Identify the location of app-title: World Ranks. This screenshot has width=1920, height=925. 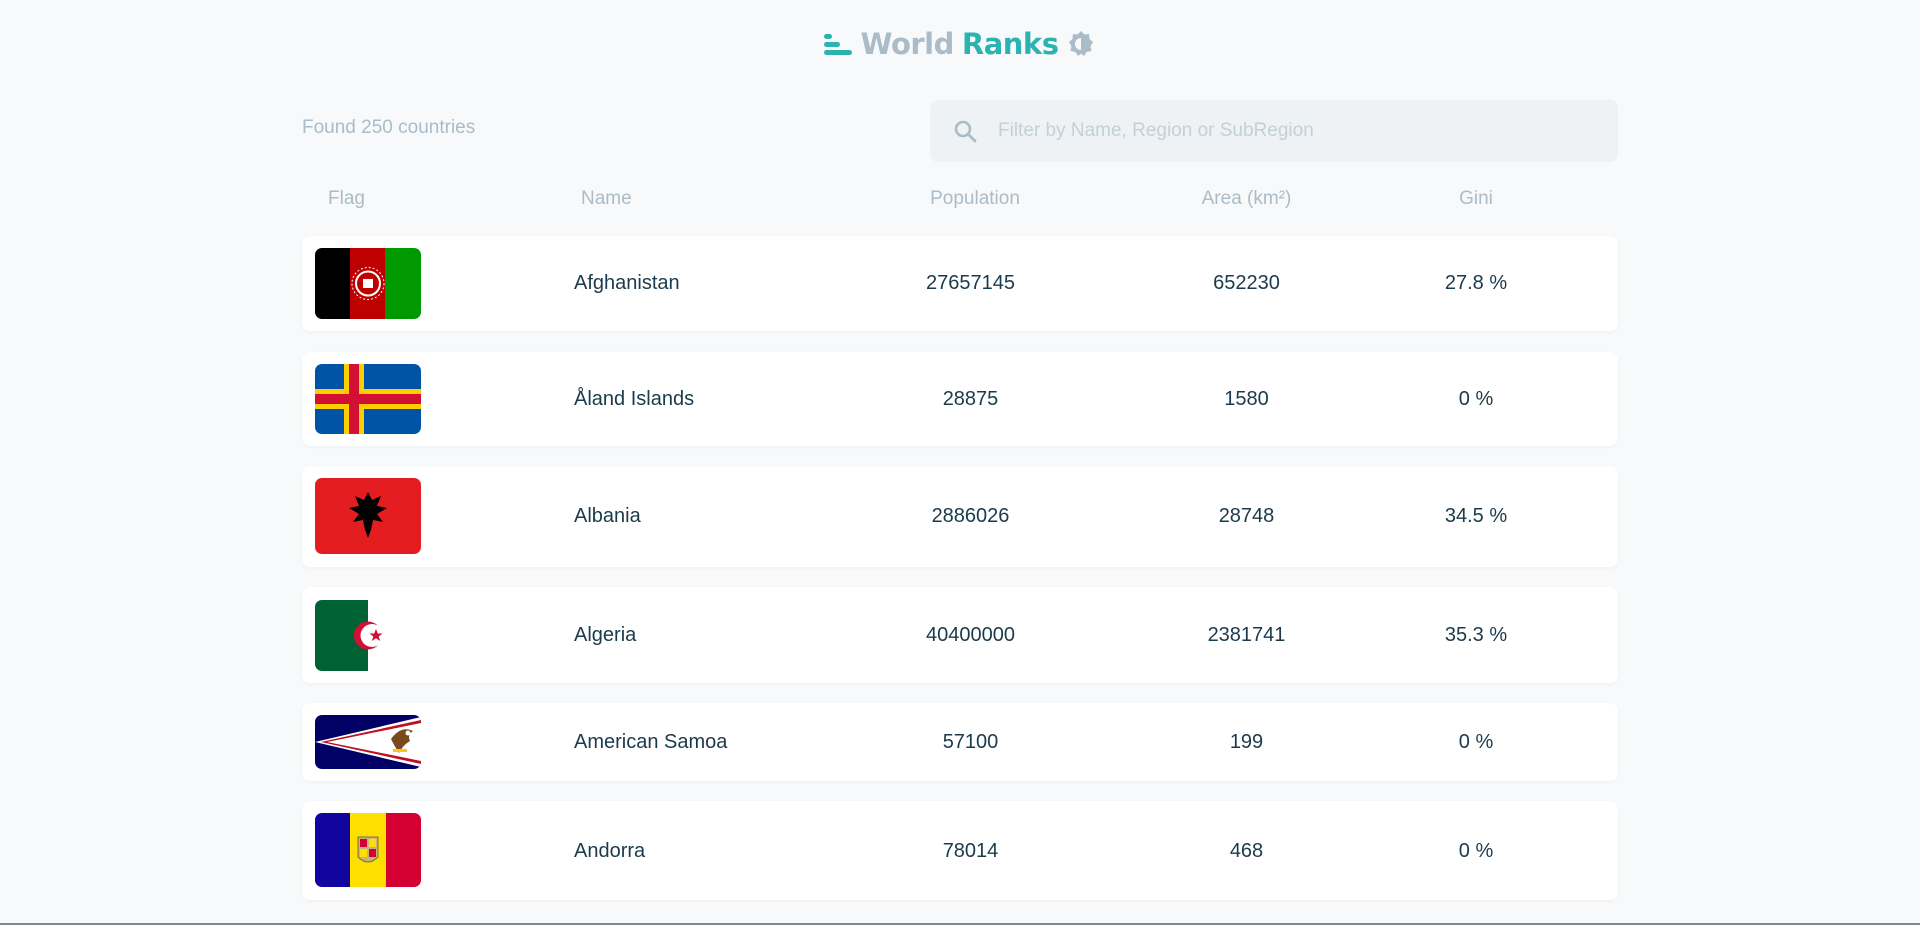
(960, 44).